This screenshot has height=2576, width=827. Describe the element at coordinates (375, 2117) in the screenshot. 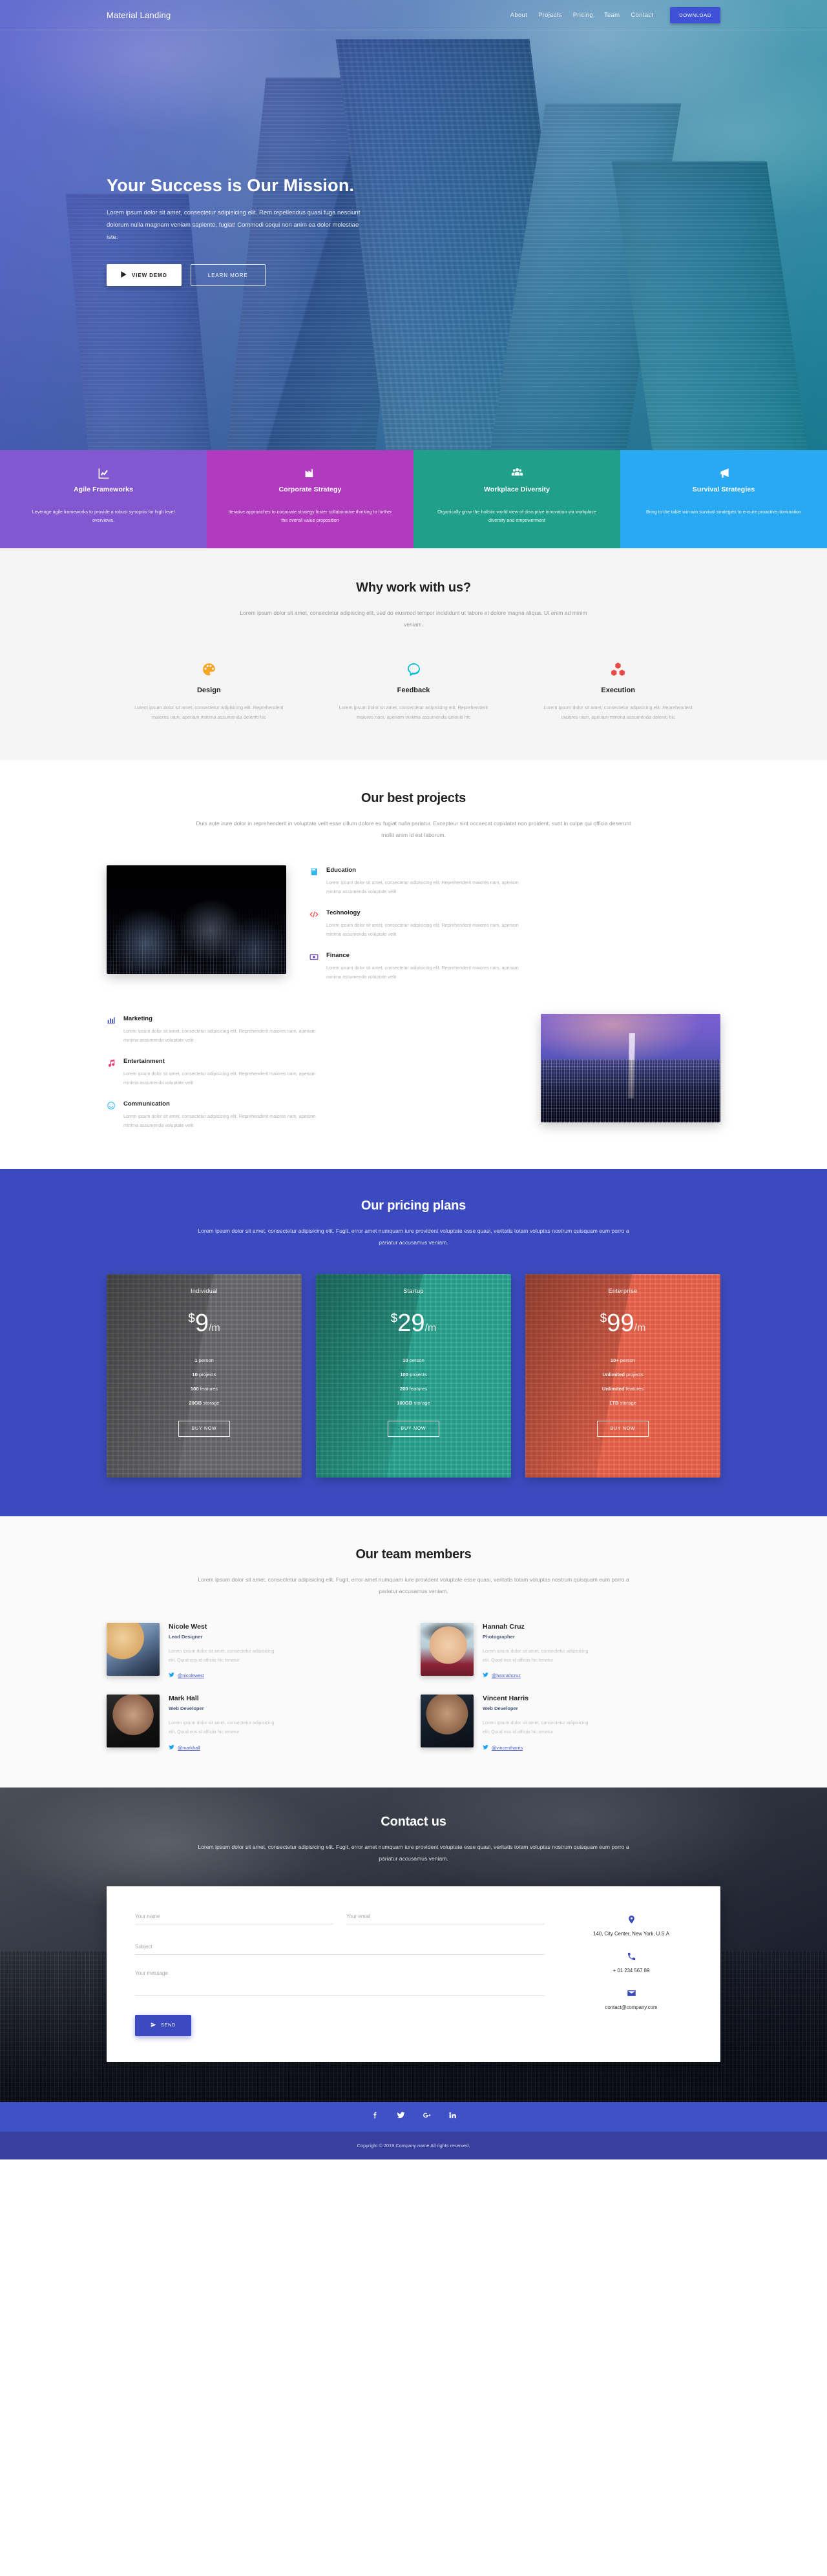

I see `facebook-icon` at that location.